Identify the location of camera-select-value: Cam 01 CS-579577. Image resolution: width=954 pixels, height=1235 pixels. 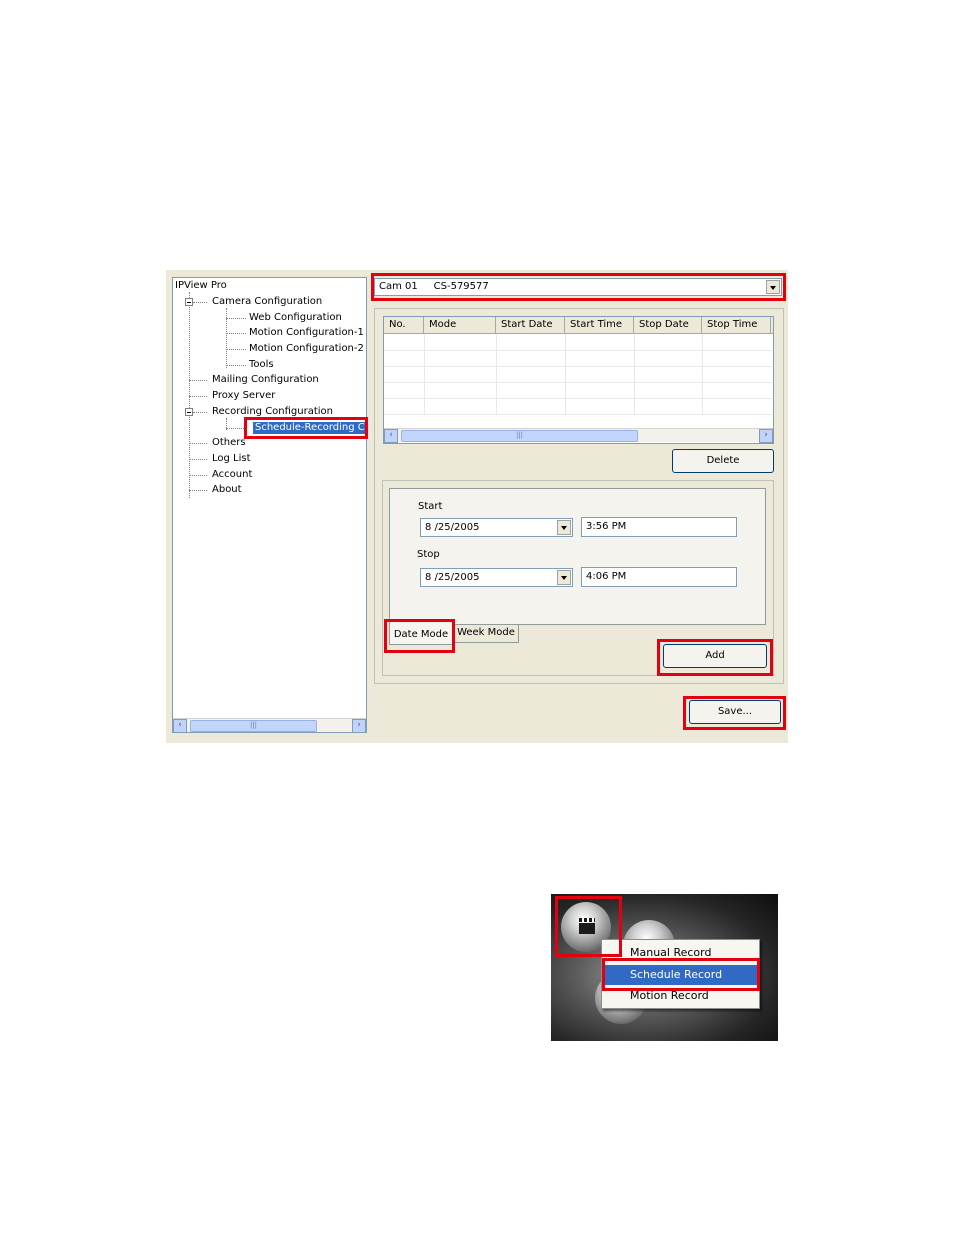
(434, 286).